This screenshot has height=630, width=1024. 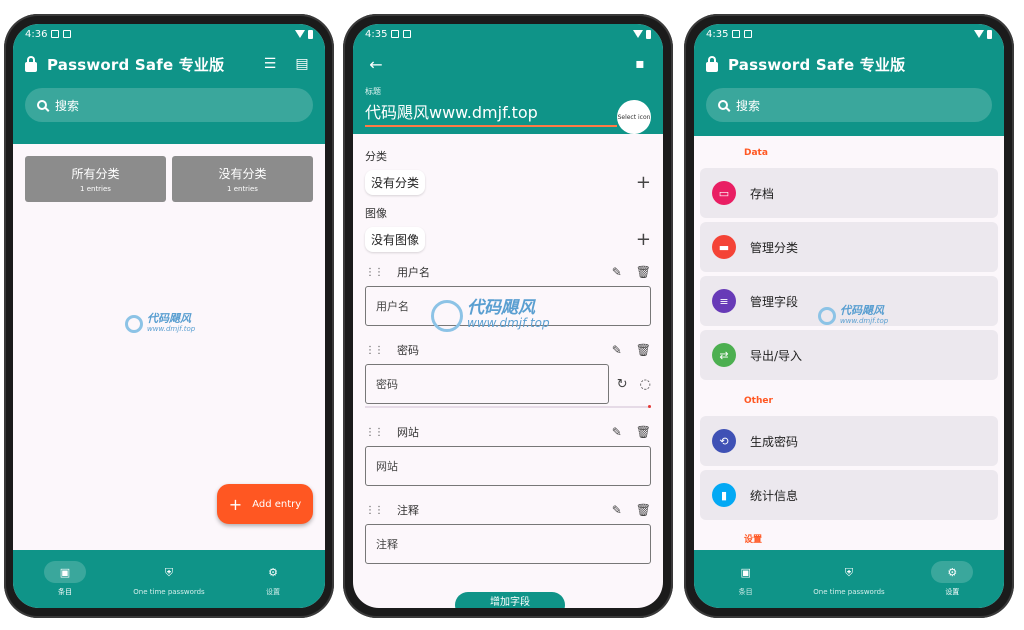 What do you see at coordinates (979, 34) in the screenshot?
I see `wifi-icon` at bounding box center [979, 34].